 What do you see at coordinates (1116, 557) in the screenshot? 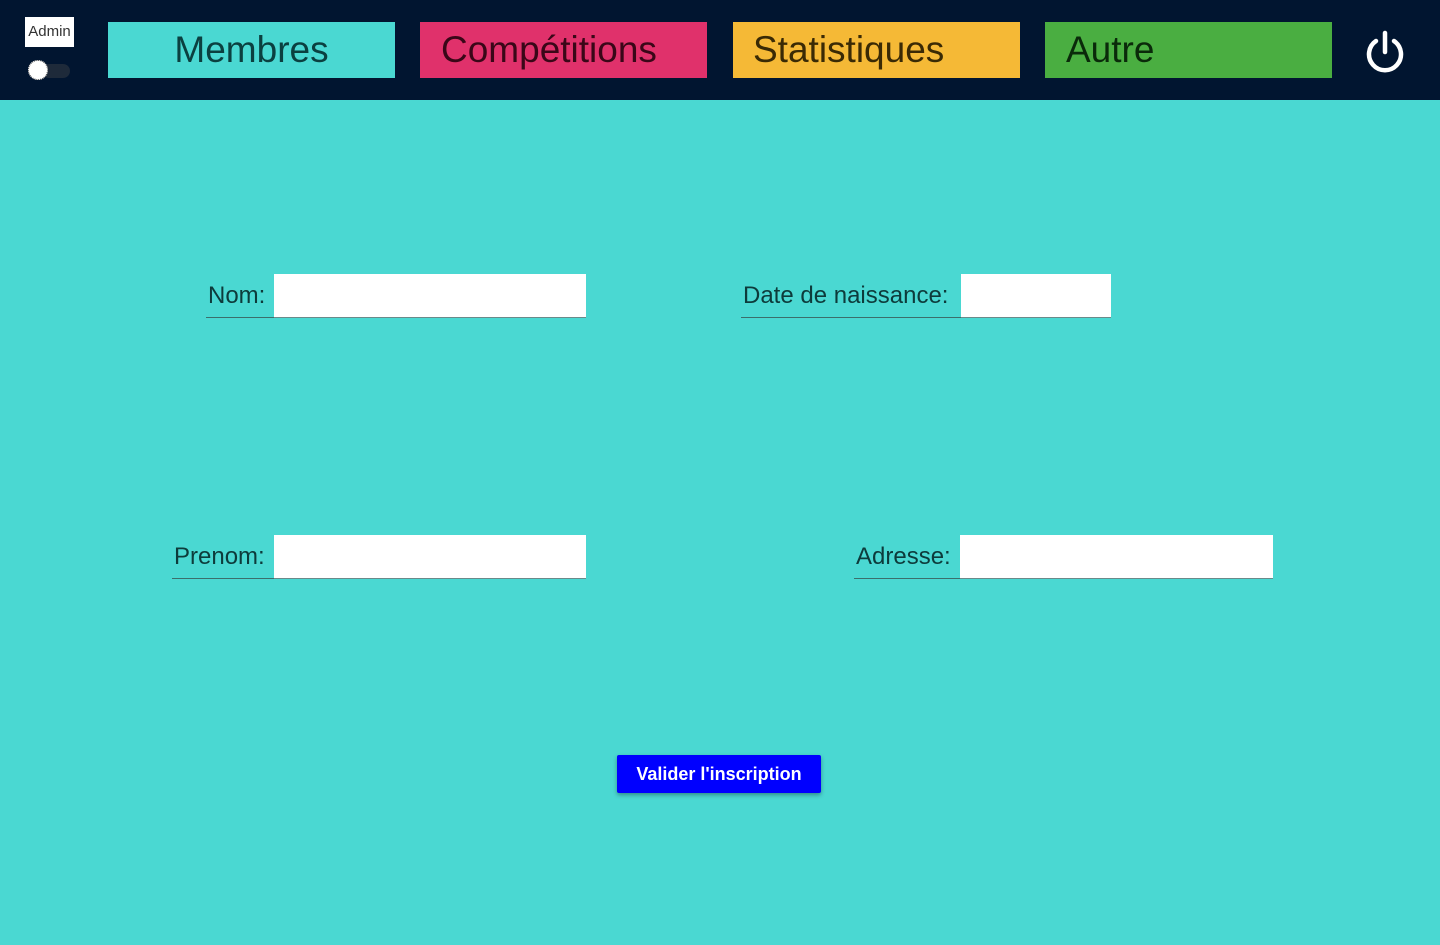
I see `adresse-input` at bounding box center [1116, 557].